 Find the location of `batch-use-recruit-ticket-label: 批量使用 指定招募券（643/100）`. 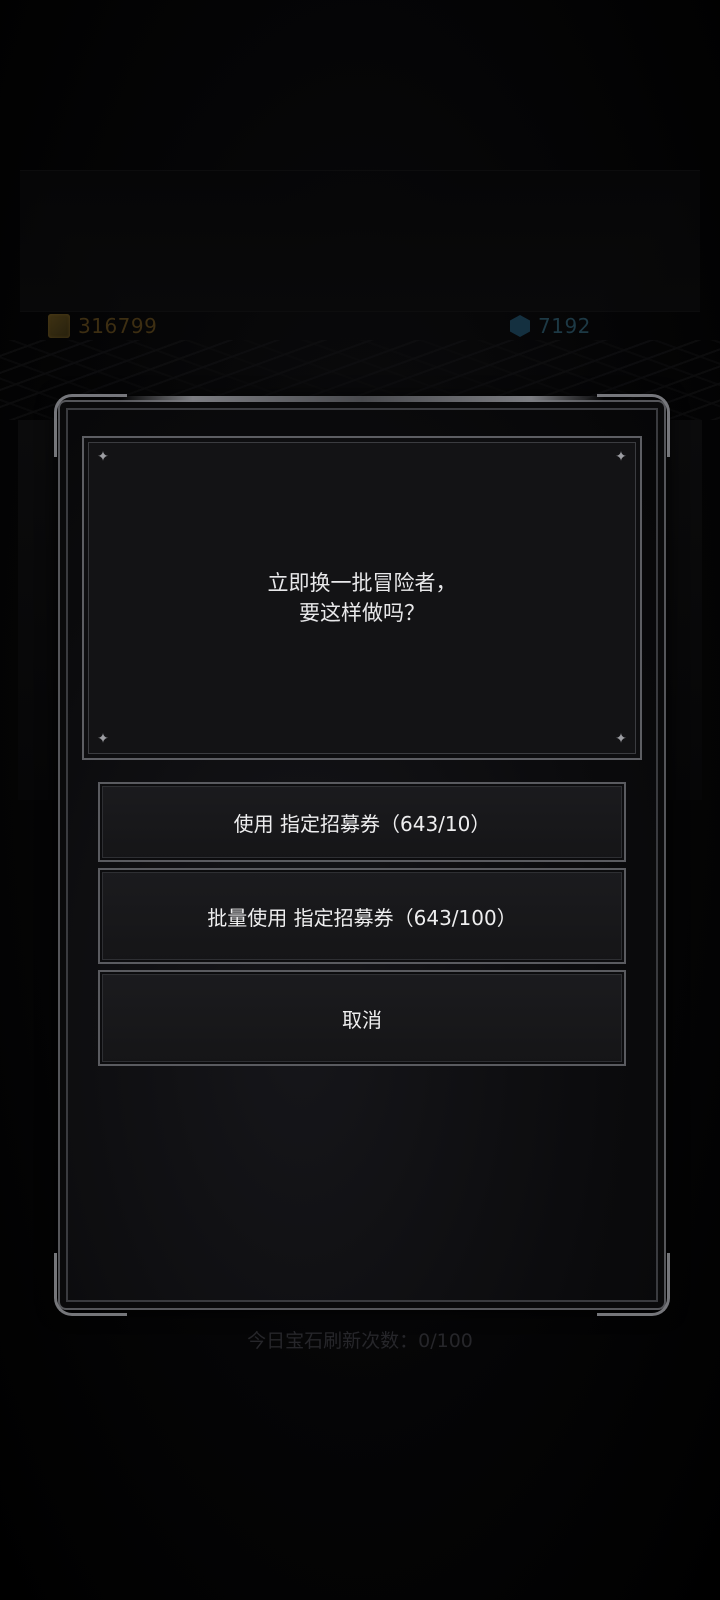

batch-use-recruit-ticket-label: 批量使用 指定招募券（643/100） is located at coordinates (362, 917).